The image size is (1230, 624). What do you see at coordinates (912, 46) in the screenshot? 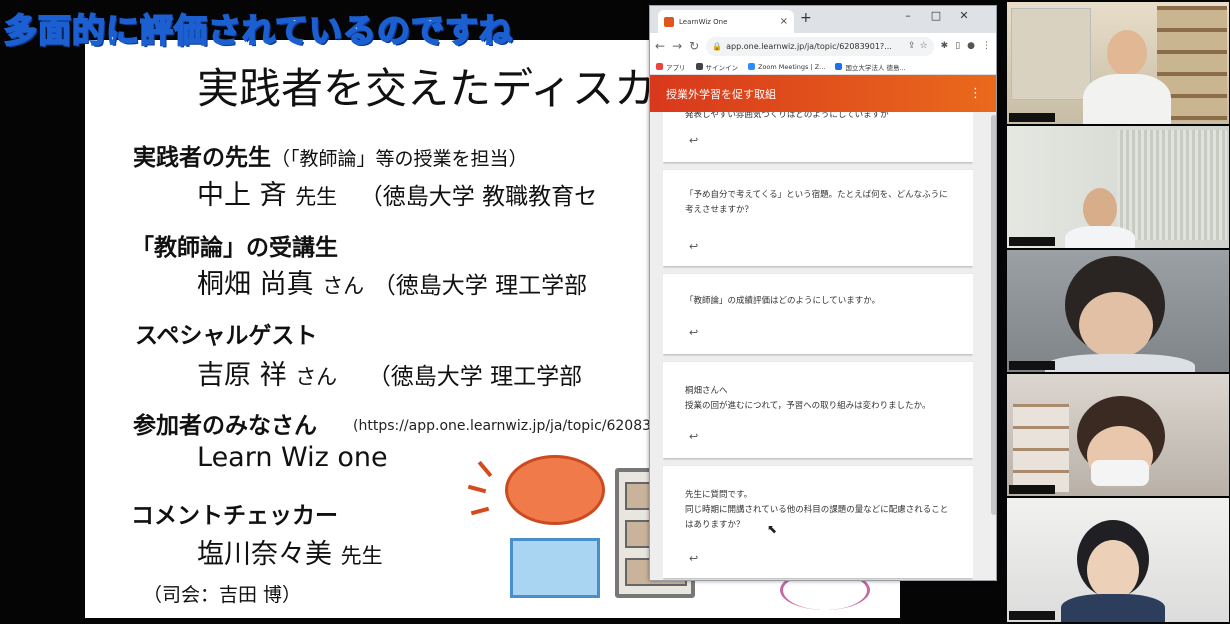
I see `share-icon: ⇪` at bounding box center [912, 46].